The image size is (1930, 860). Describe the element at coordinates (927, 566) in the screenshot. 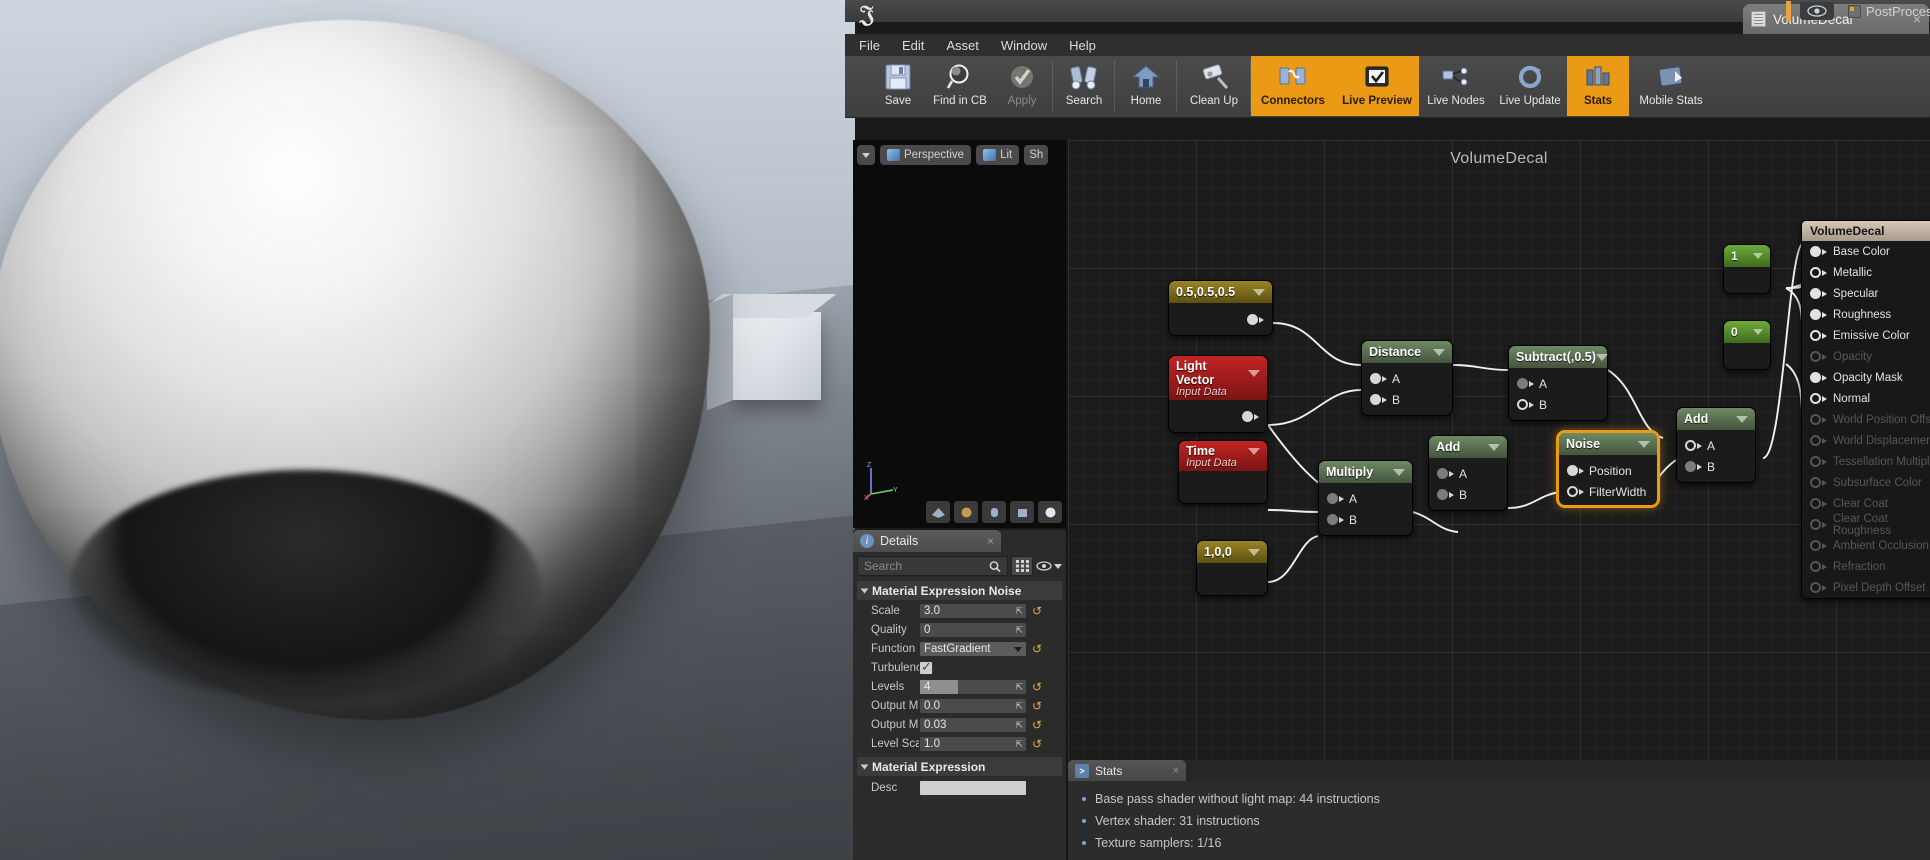

I see `details-search-input` at that location.